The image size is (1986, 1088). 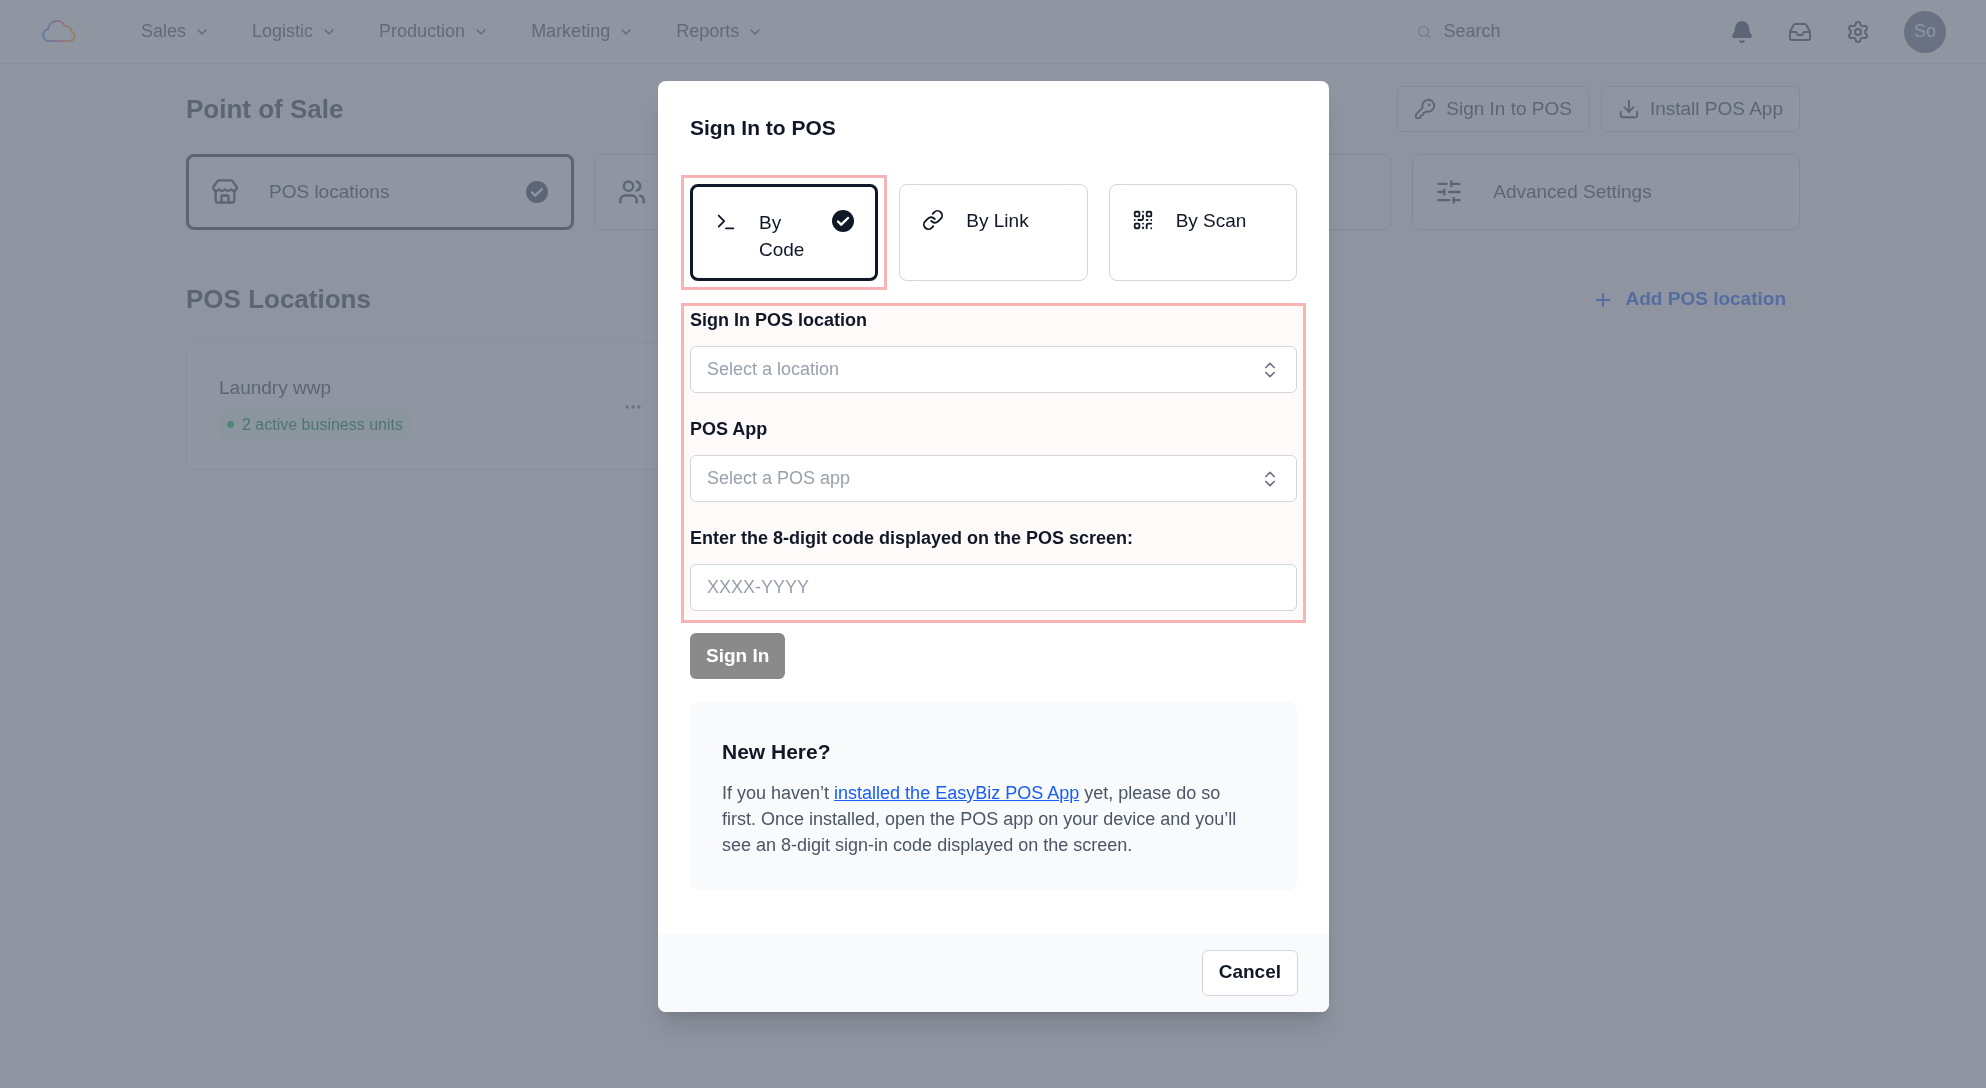 I want to click on method-label: By Link, so click(x=998, y=221).